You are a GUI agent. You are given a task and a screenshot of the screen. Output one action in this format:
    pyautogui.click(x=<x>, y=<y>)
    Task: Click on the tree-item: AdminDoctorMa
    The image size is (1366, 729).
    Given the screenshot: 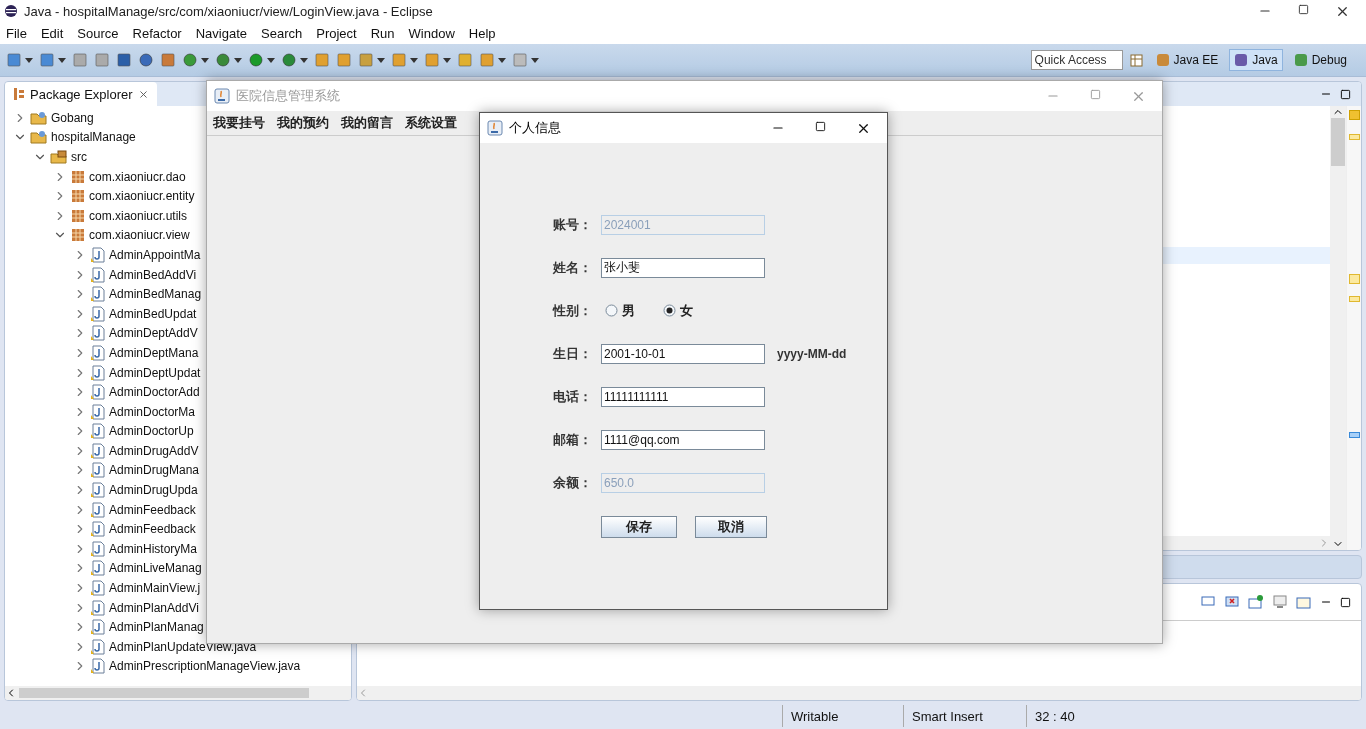 What is the action you would take?
    pyautogui.click(x=152, y=411)
    